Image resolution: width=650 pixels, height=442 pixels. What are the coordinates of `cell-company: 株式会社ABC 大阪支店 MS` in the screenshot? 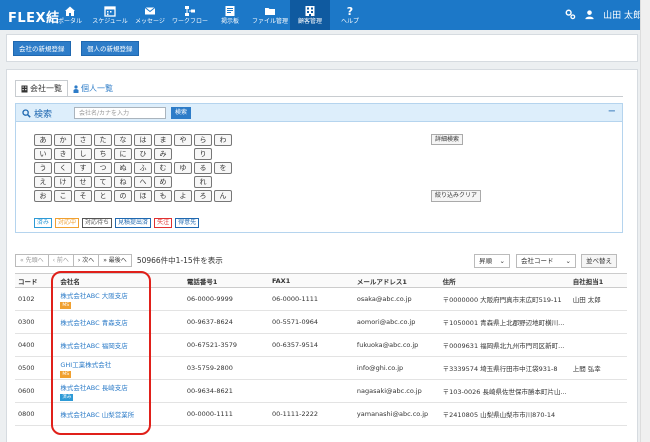 It's located at (120, 299).